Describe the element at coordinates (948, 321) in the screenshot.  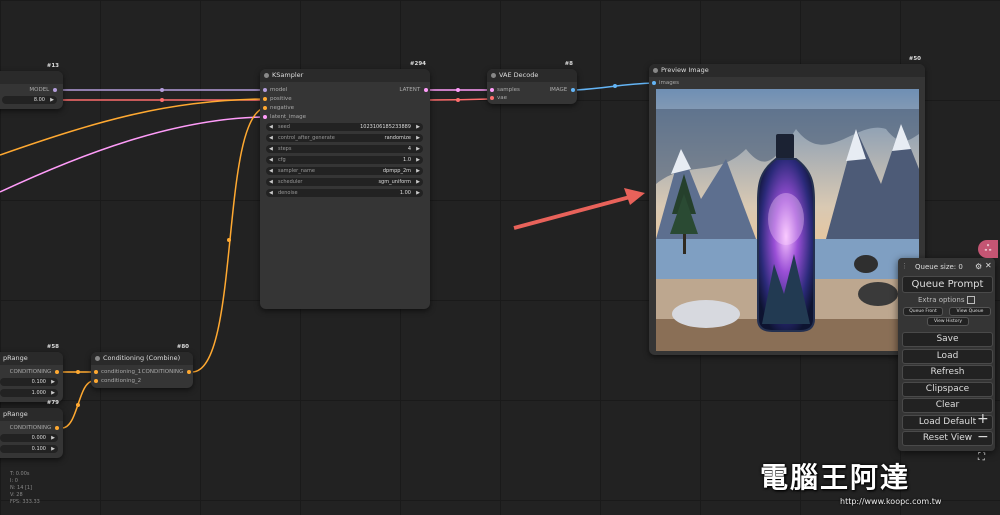
I see `view-history-button: View History` at that location.